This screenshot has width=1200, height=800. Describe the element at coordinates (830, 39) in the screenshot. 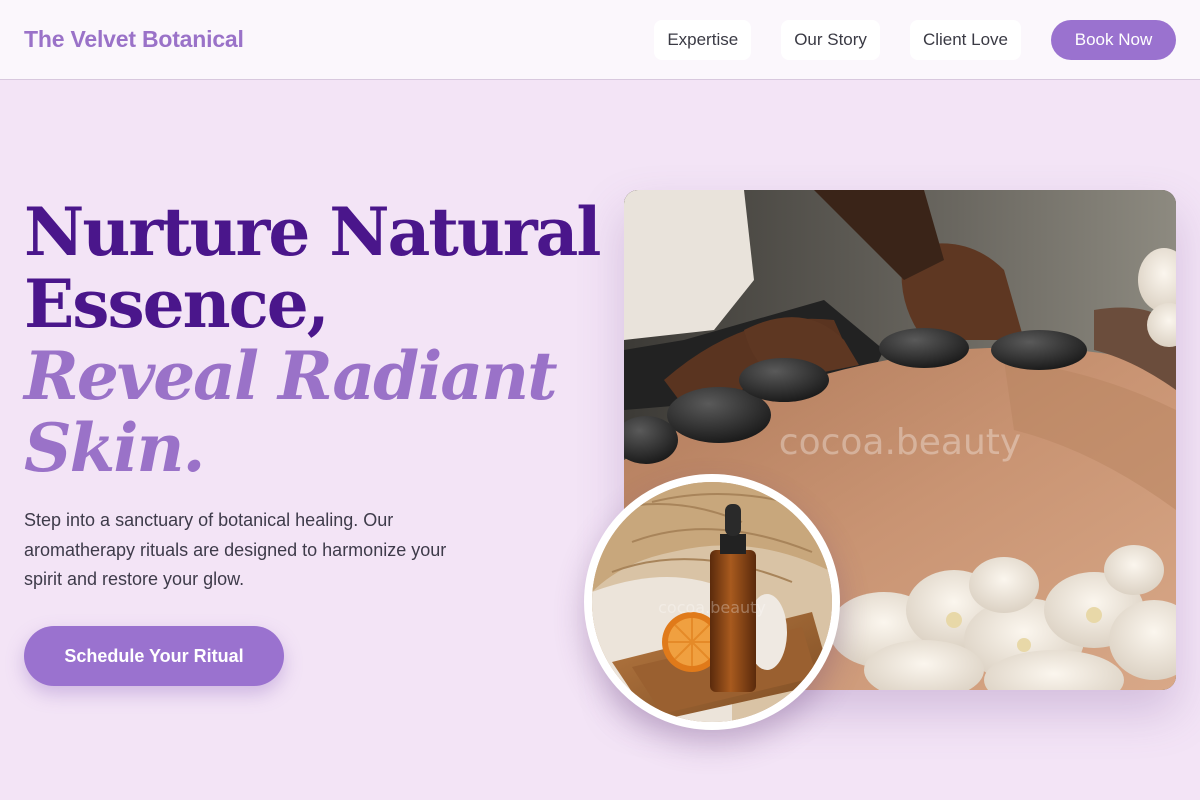

I see `nav-link-our-story: Our Story` at that location.